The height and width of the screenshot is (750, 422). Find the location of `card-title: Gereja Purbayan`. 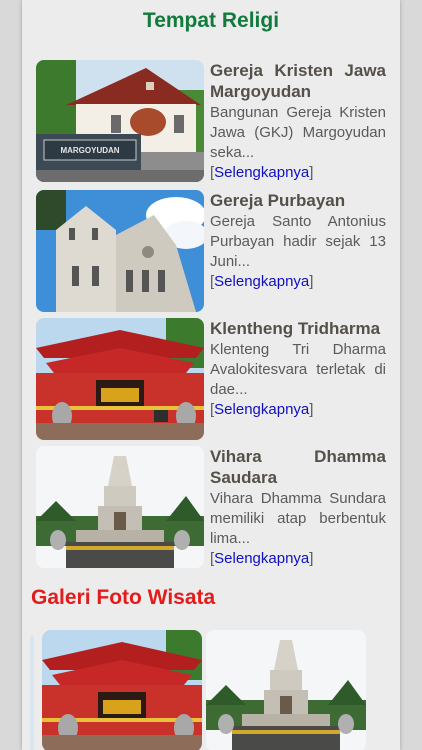

card-title: Gereja Purbayan is located at coordinates (298, 200).